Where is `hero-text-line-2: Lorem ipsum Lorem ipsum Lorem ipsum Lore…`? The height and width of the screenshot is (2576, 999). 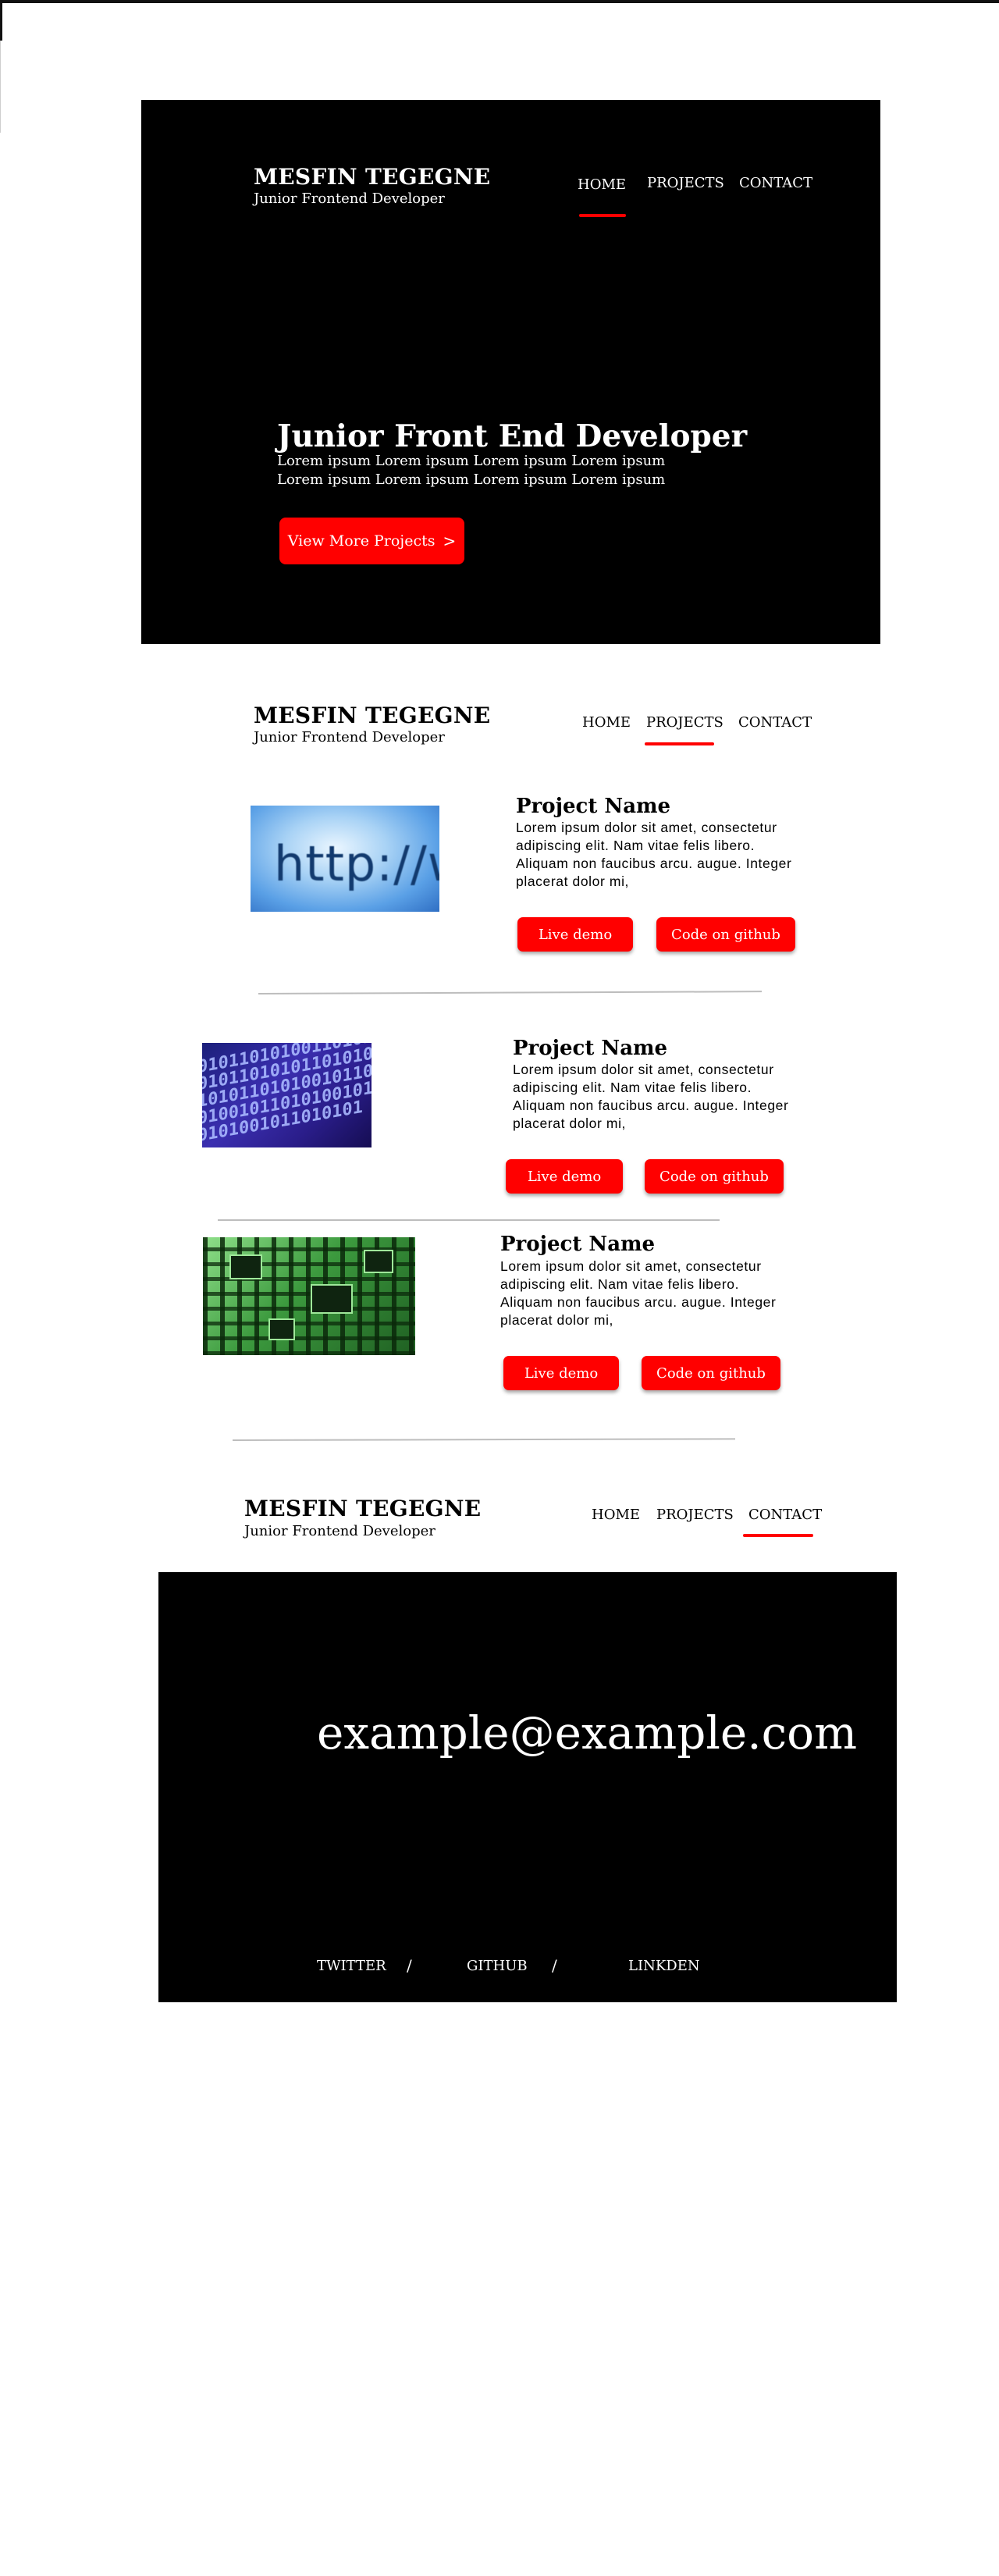
hero-text-line-2: Lorem ipsum Lorem ipsum Lorem ipsum Lore… is located at coordinates (472, 479).